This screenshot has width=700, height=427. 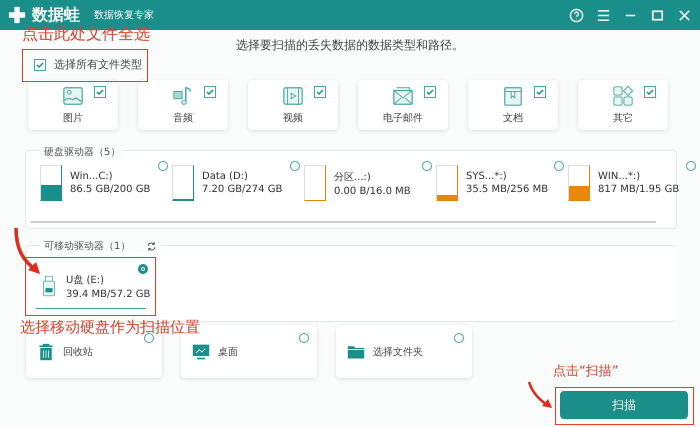 What do you see at coordinates (92, 176) in the screenshot?
I see `drive-name: Win...C:)` at bounding box center [92, 176].